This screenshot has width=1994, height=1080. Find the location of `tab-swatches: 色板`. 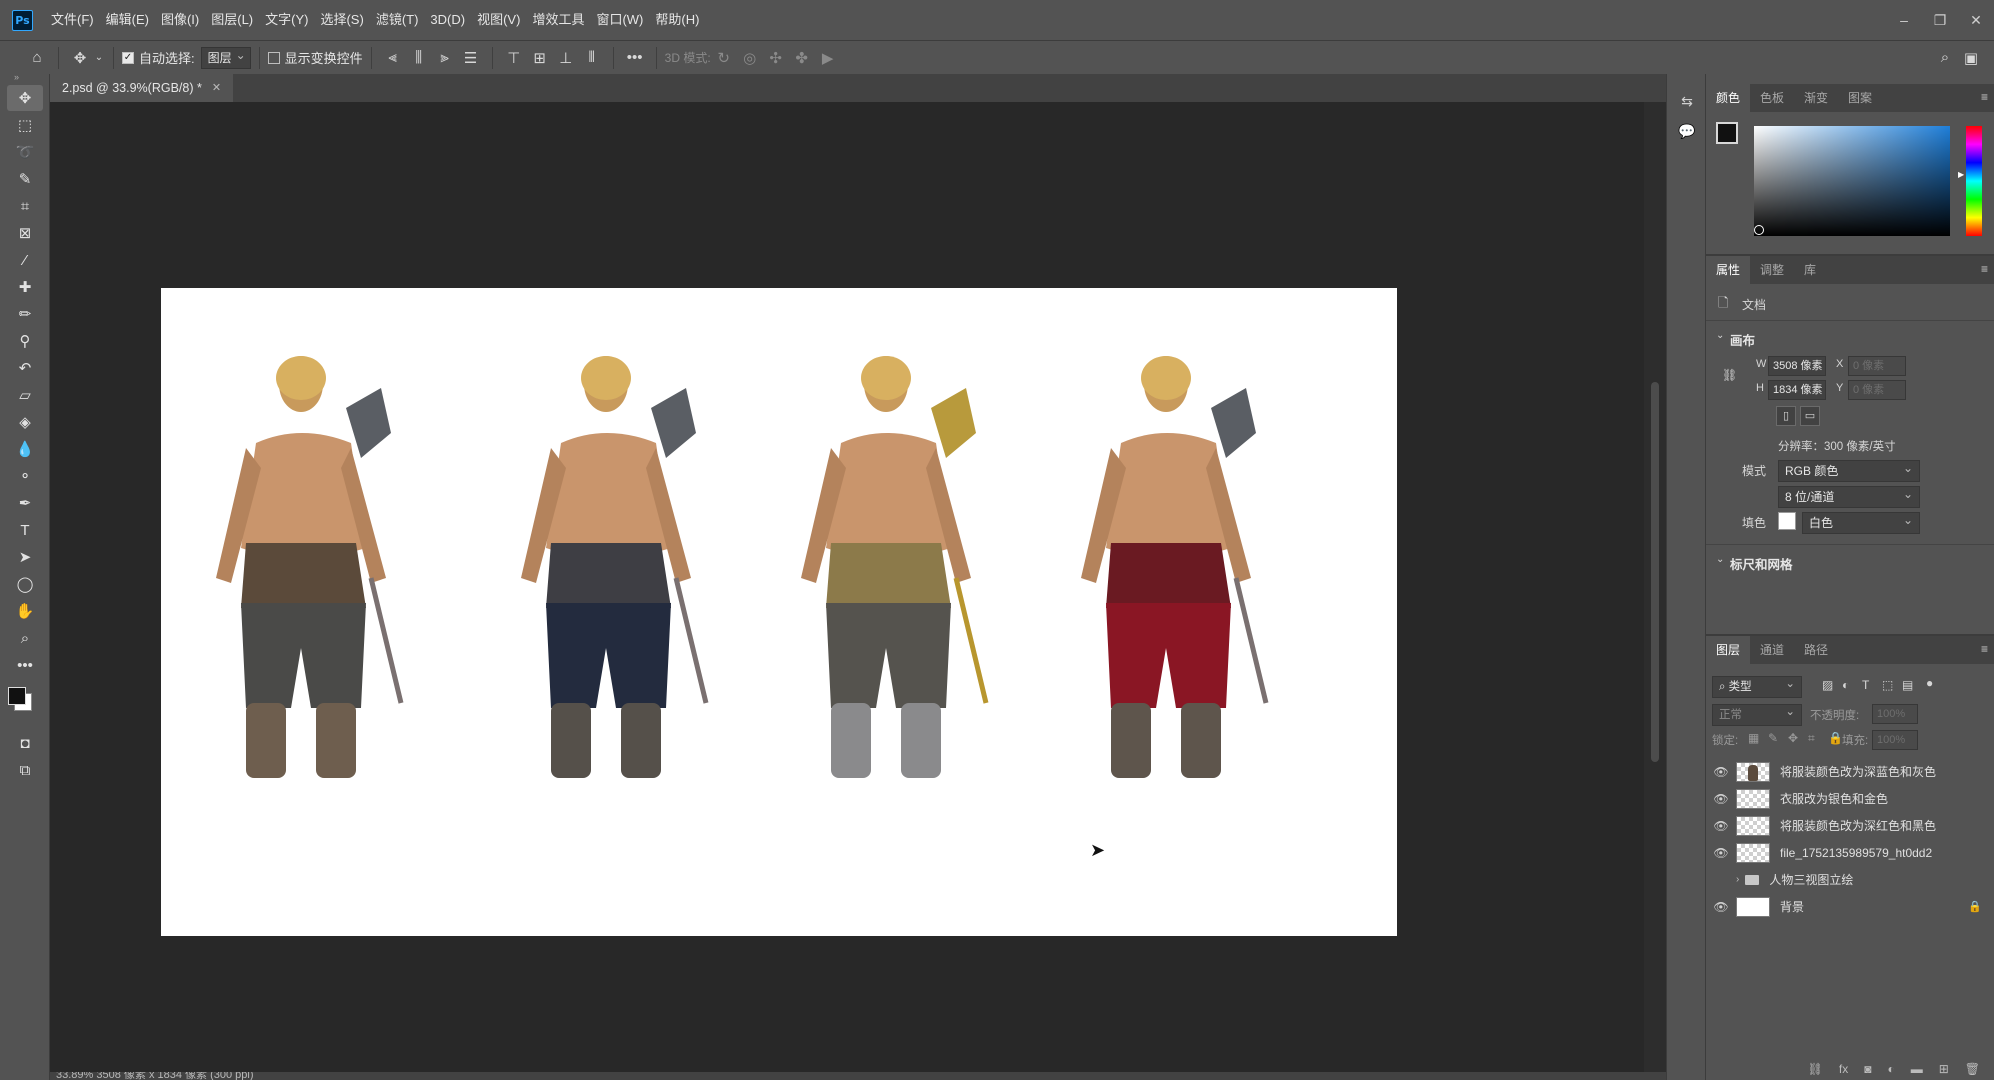

tab-swatches: 色板 is located at coordinates (1772, 98).